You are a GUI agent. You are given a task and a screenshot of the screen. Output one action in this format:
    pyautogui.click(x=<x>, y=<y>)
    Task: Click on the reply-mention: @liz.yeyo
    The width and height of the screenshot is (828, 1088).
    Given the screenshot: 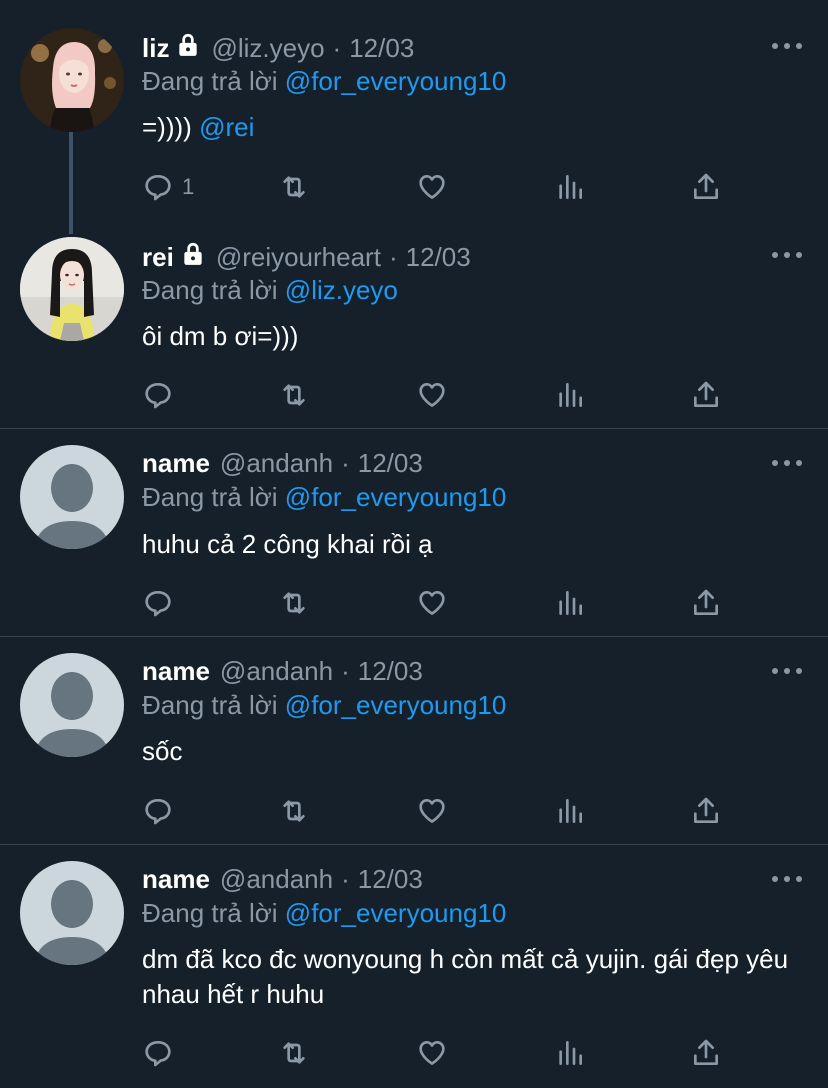 What is the action you would take?
    pyautogui.click(x=341, y=290)
    